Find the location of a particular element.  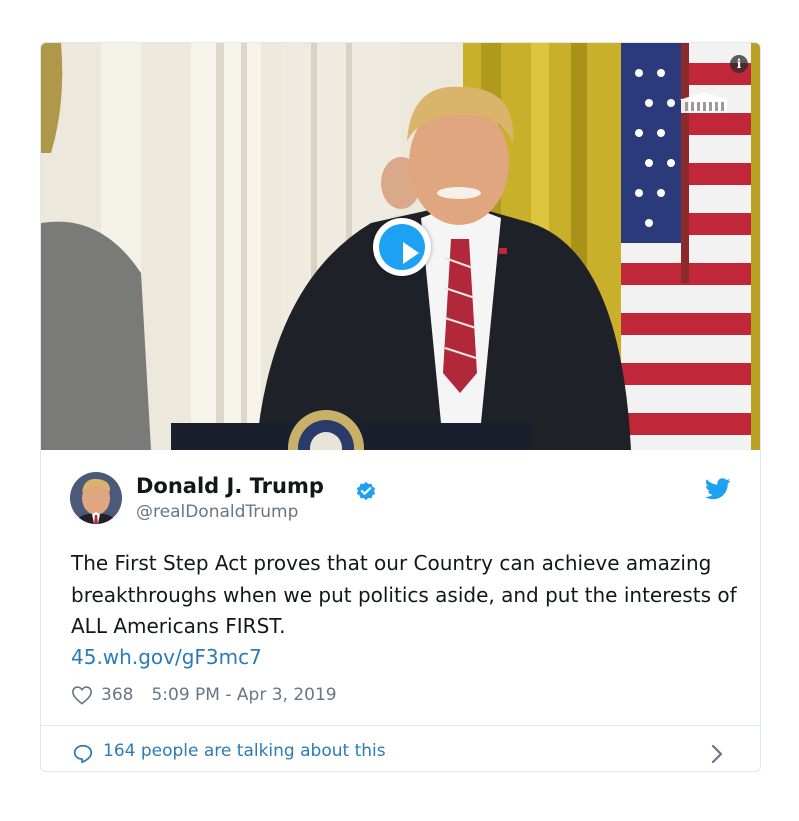

conversation-link: 164 people are talking about this is located at coordinates (400, 748).